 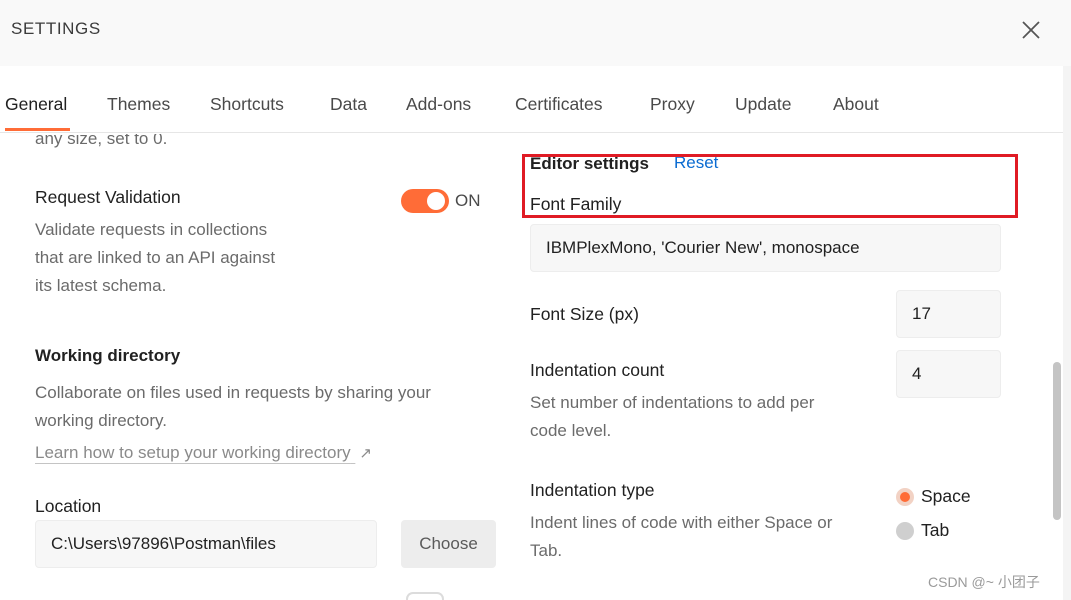 I want to click on request-validation-desc-3: its latest schema., so click(x=101, y=285).